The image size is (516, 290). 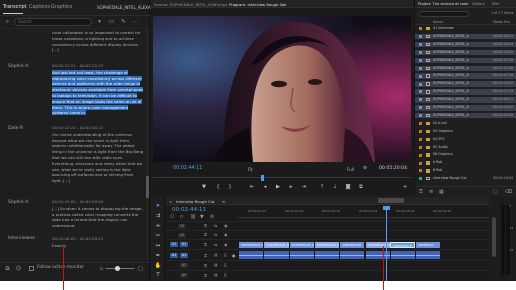 I want to click on video-clip: SOPHIEDA, so click(x=428, y=245).